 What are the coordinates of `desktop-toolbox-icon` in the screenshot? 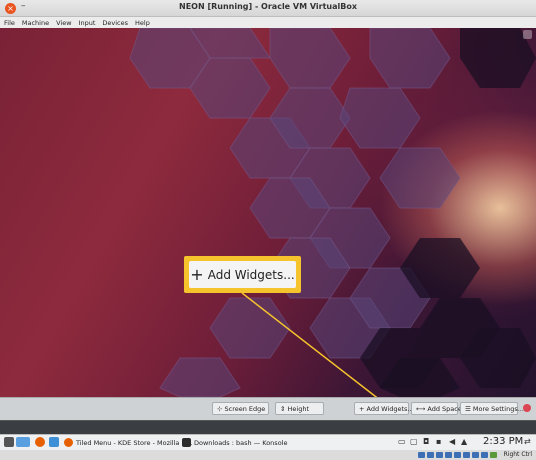 It's located at (527, 34).